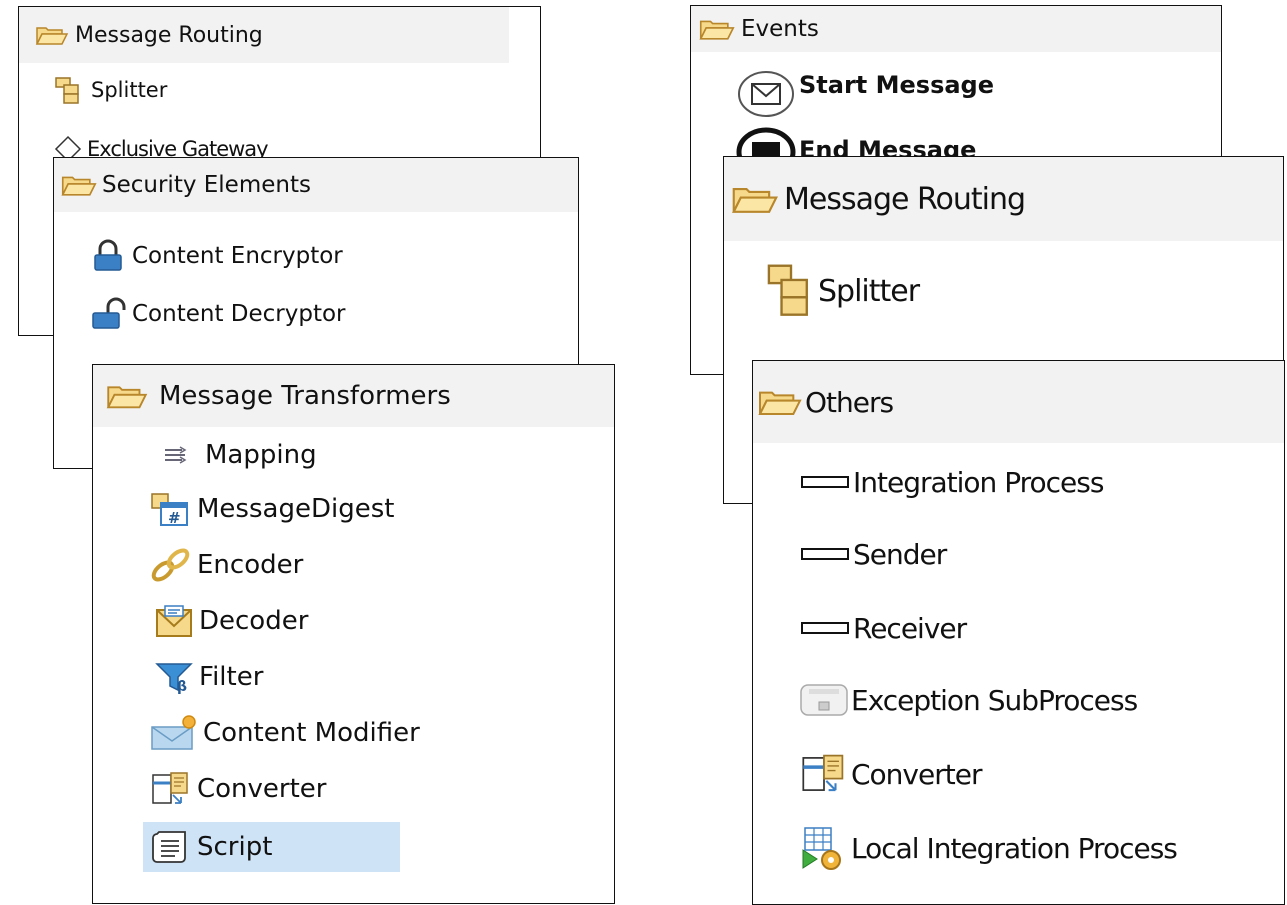 Image resolution: width=1287 pixels, height=905 pixels. What do you see at coordinates (174, 677) in the screenshot?
I see `filter-funnel-icon: β` at bounding box center [174, 677].